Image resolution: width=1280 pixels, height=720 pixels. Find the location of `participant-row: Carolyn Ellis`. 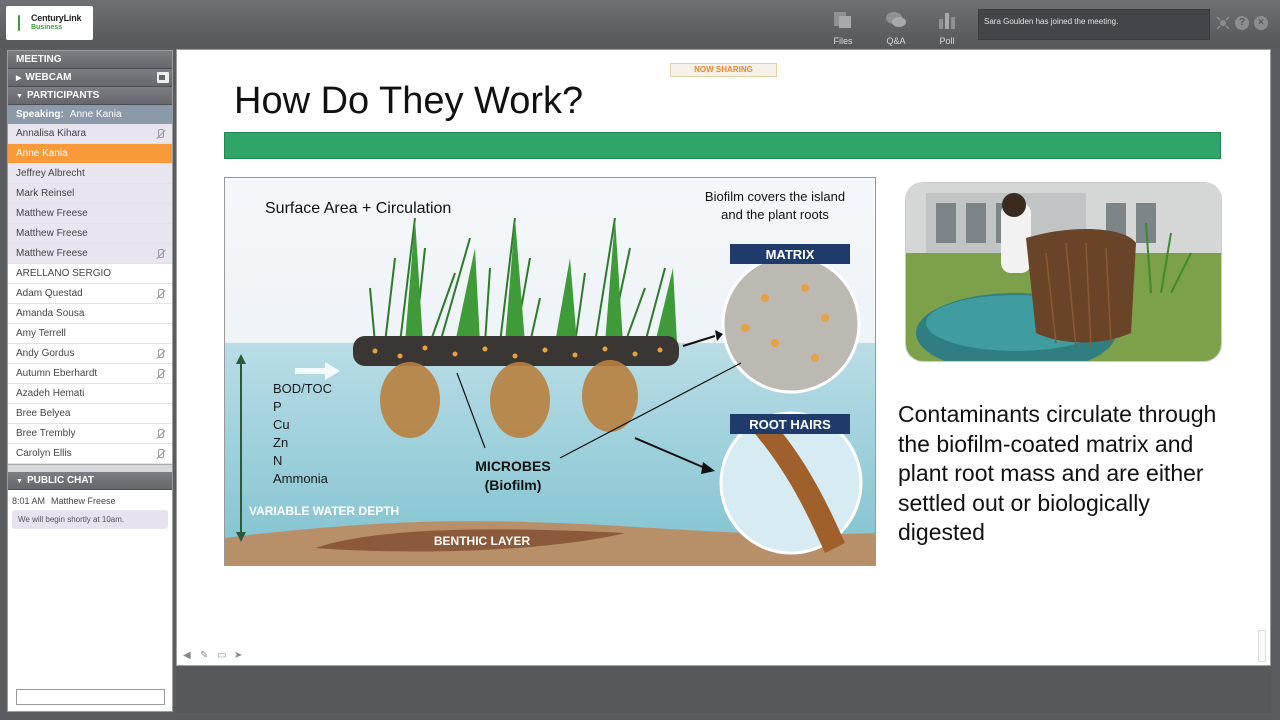

participant-row: Carolyn Ellis is located at coordinates (90, 454).